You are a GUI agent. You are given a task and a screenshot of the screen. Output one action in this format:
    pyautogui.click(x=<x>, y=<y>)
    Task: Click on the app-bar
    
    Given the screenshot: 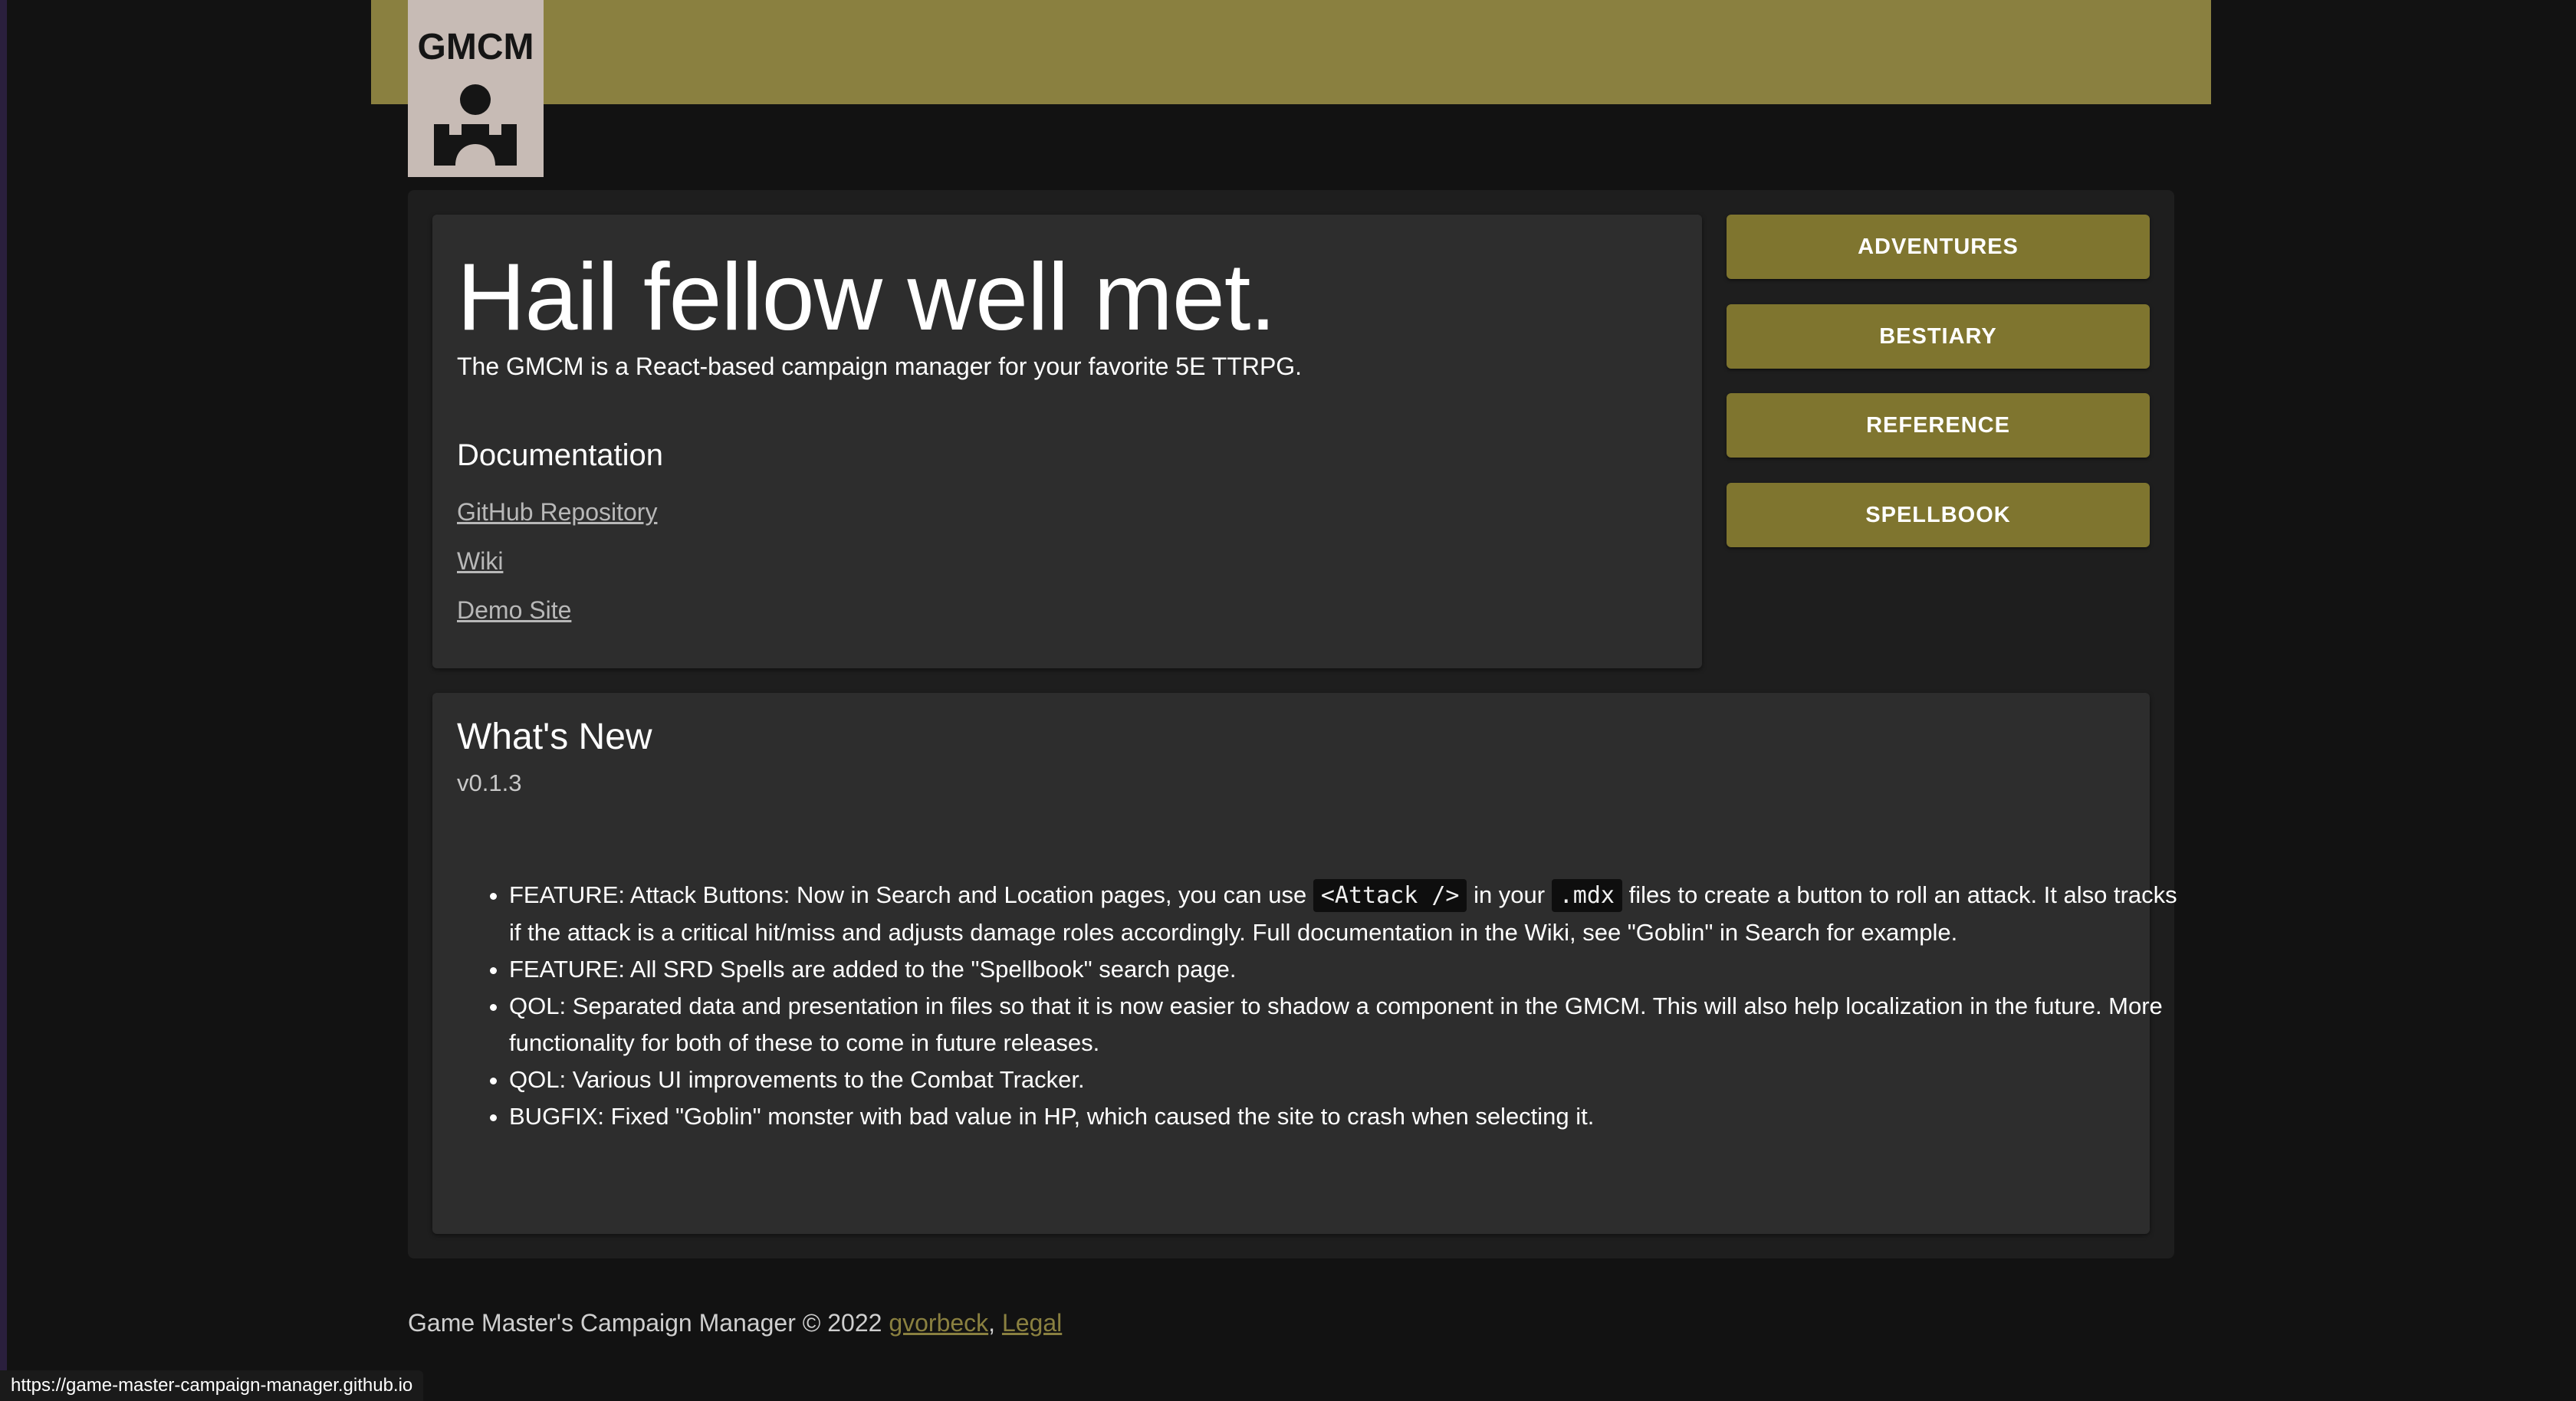 What is the action you would take?
    pyautogui.click(x=1291, y=52)
    